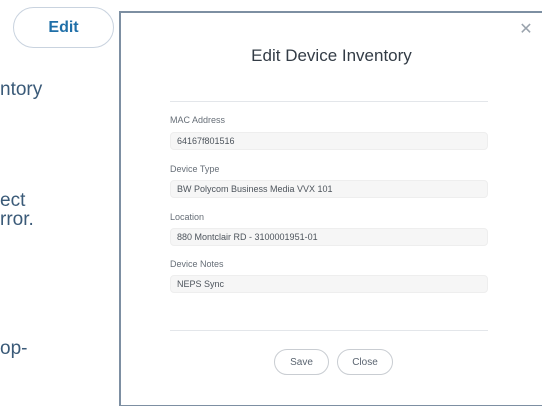  What do you see at coordinates (21, 89) in the screenshot?
I see `background-text-line: ntory` at bounding box center [21, 89].